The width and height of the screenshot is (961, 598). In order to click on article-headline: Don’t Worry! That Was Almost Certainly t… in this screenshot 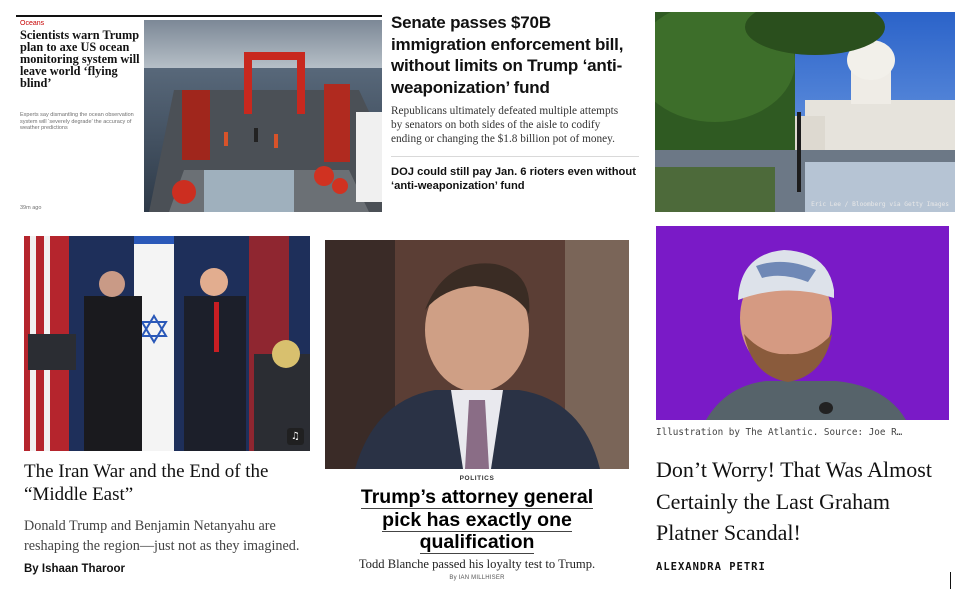, I will do `click(802, 501)`.